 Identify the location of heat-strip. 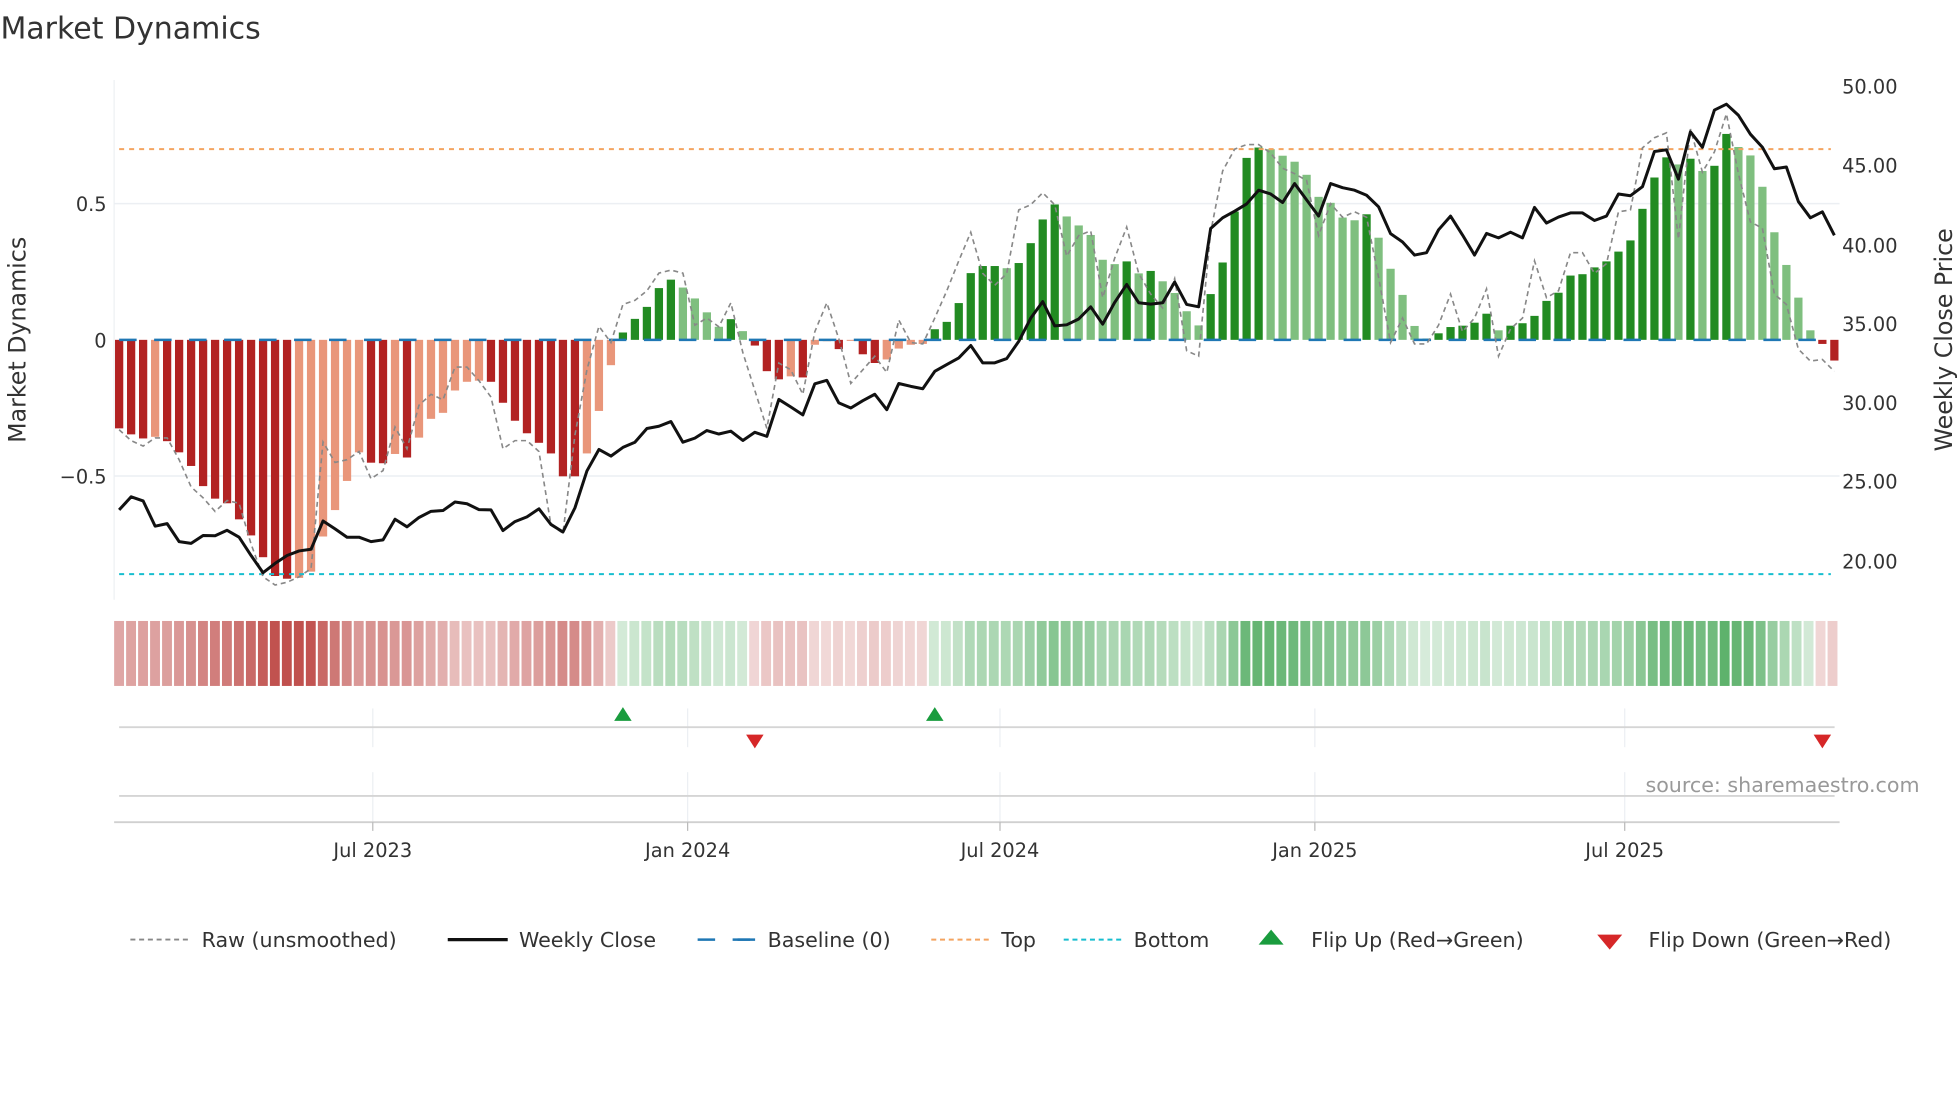
(976, 653).